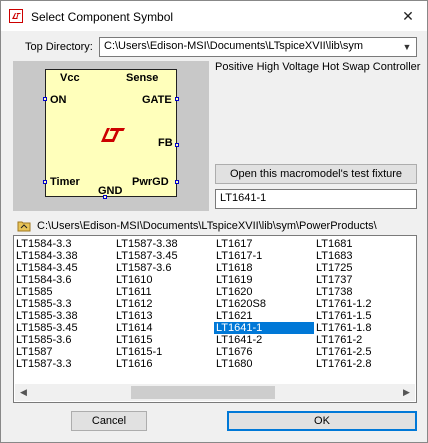 This screenshot has height=443, width=428. What do you see at coordinates (364, 352) in the screenshot?
I see `list-item: LT1761-2.5` at bounding box center [364, 352].